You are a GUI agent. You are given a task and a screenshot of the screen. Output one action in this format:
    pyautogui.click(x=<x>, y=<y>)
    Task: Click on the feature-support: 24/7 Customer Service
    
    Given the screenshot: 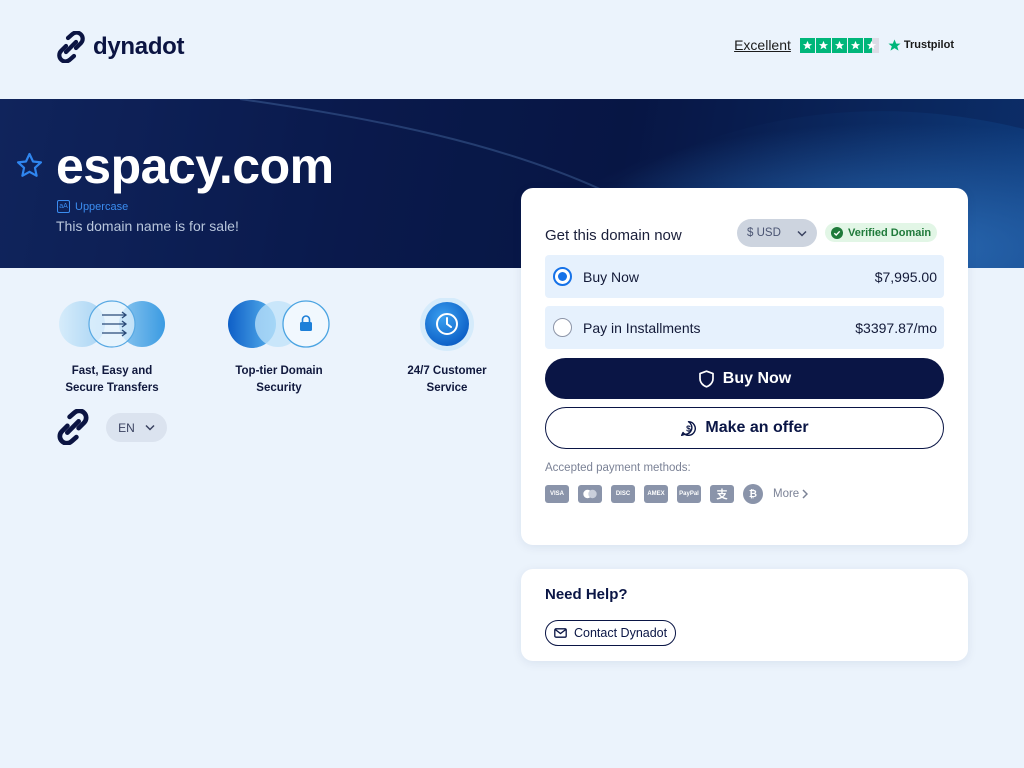 What is the action you would take?
    pyautogui.click(x=447, y=380)
    